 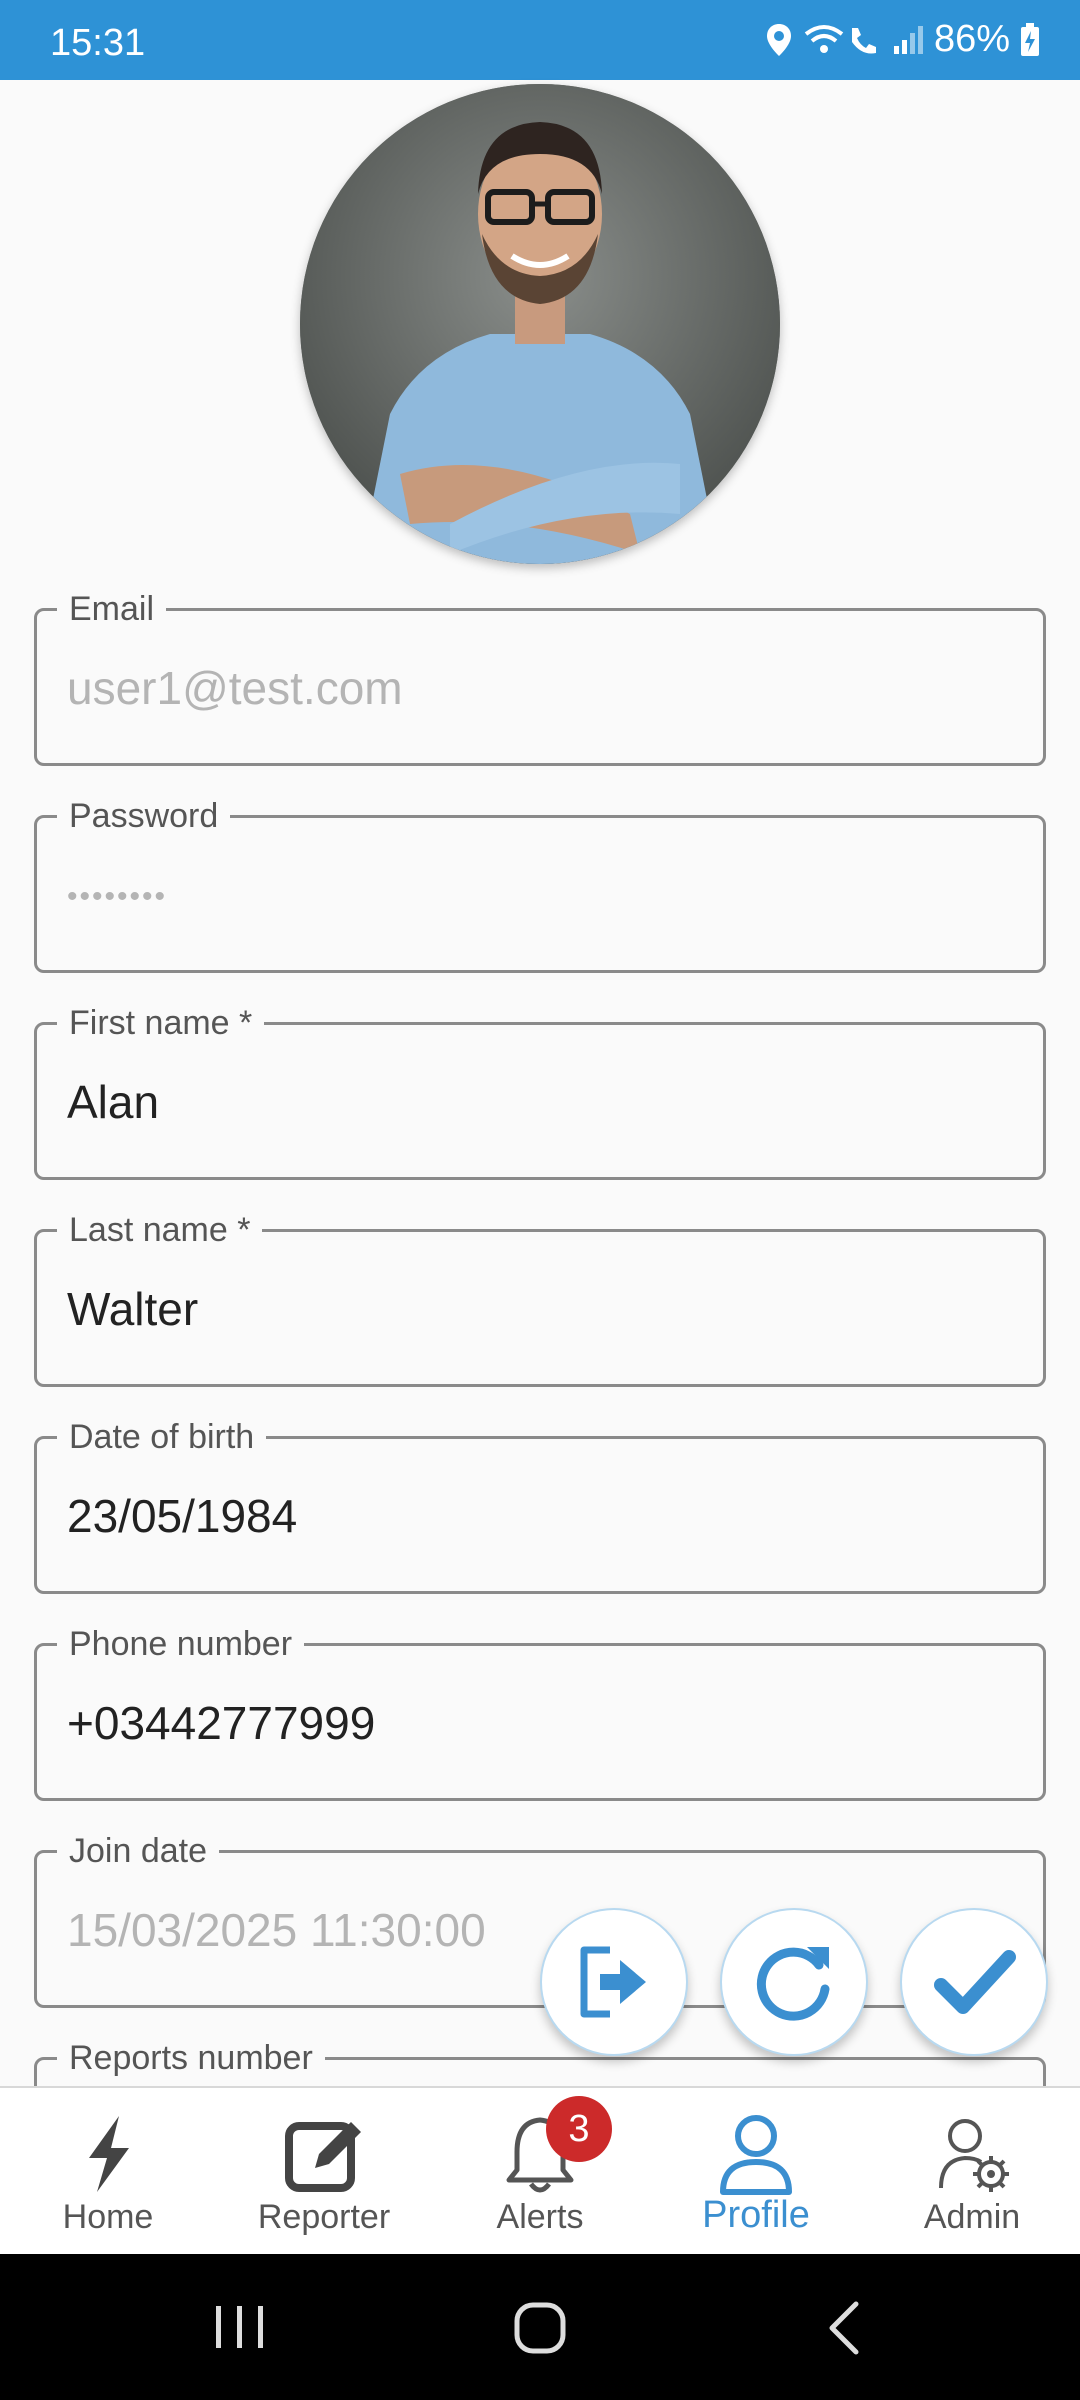 I want to click on last-name-field: Last name * Walter, so click(x=540, y=1297).